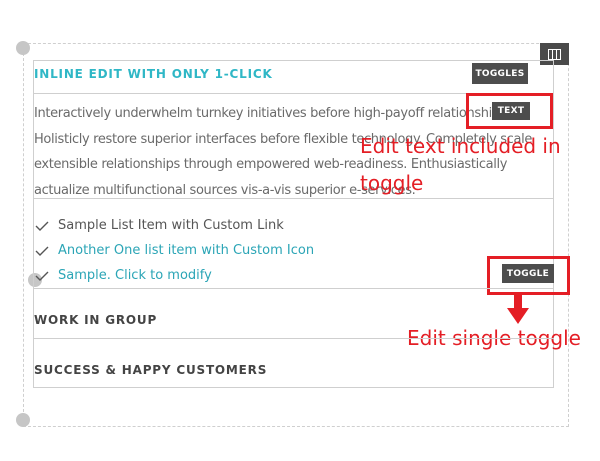  I want to click on list-item: Sample List Item with Custom Link, so click(159, 225).